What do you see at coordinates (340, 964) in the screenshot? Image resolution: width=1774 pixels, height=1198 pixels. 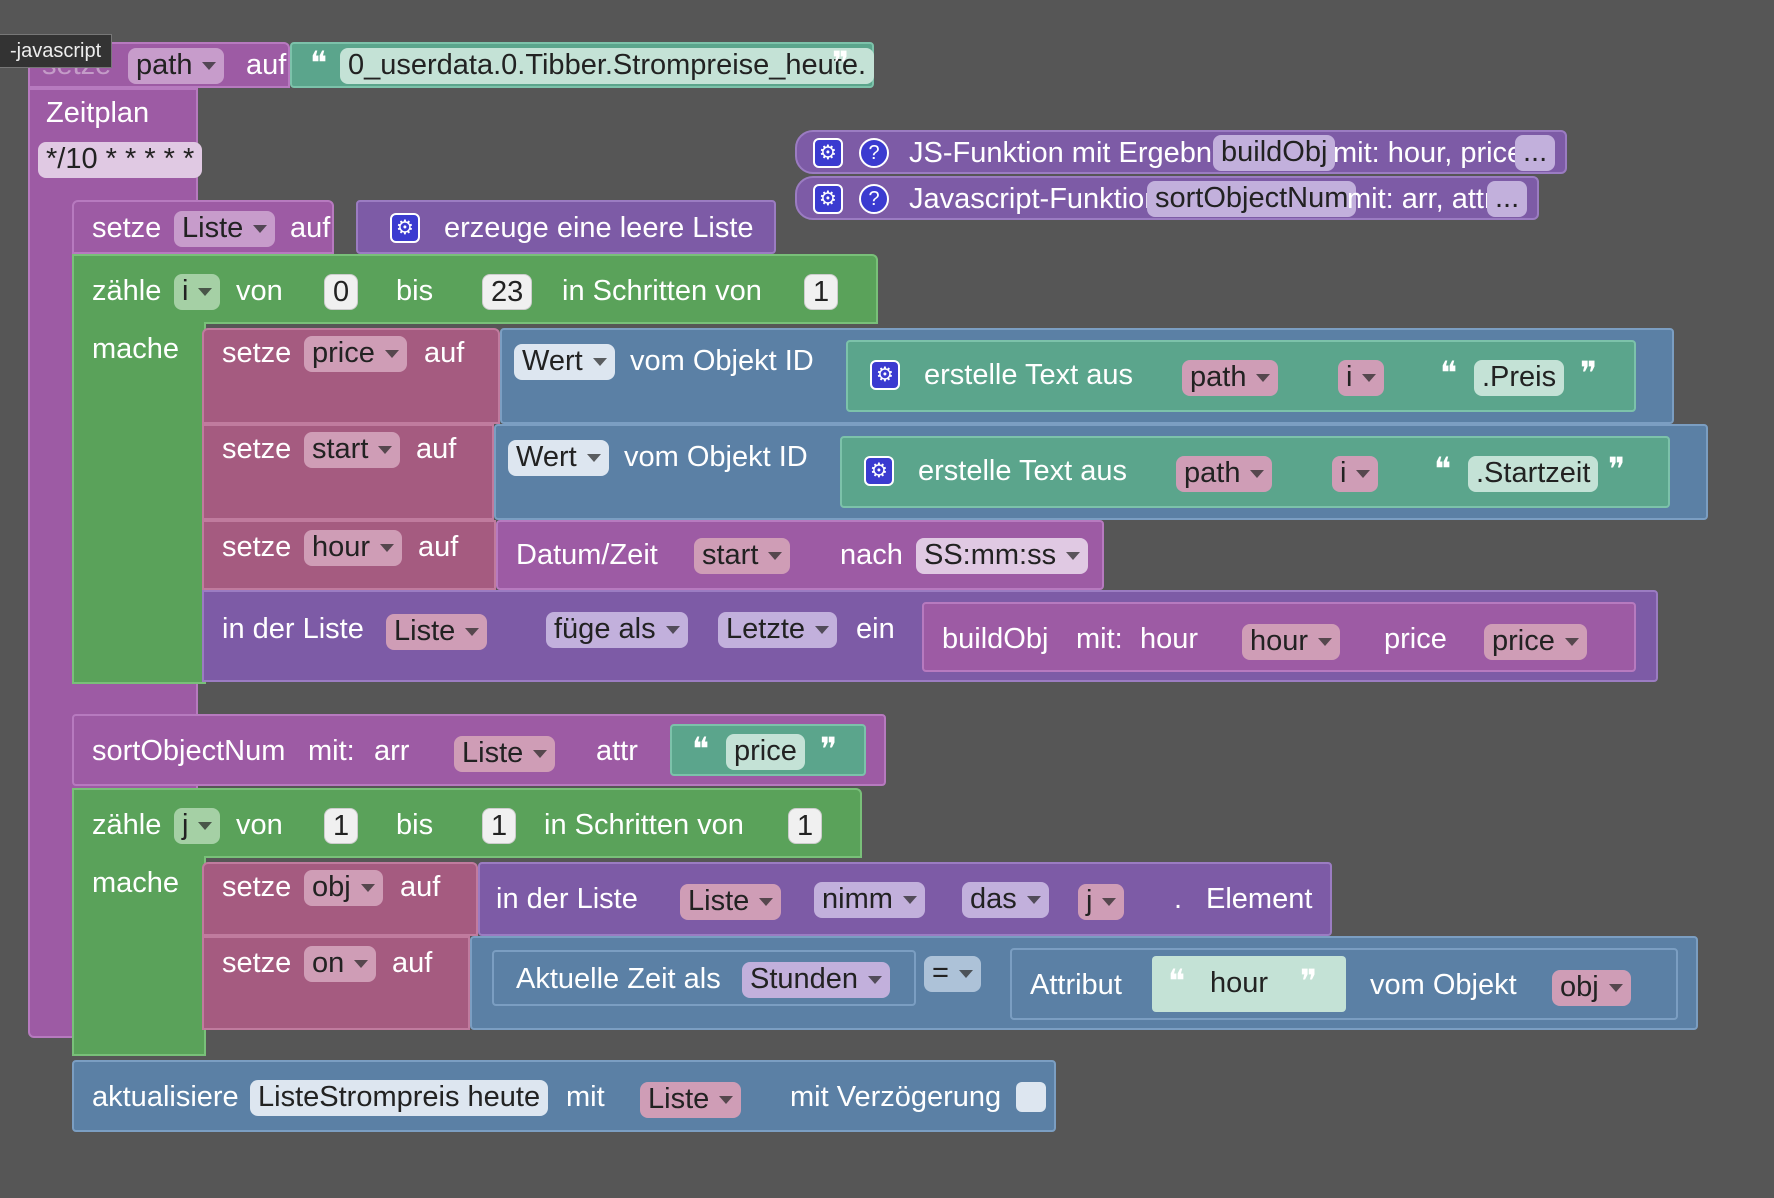 I see `var-dropdown-on: on` at bounding box center [340, 964].